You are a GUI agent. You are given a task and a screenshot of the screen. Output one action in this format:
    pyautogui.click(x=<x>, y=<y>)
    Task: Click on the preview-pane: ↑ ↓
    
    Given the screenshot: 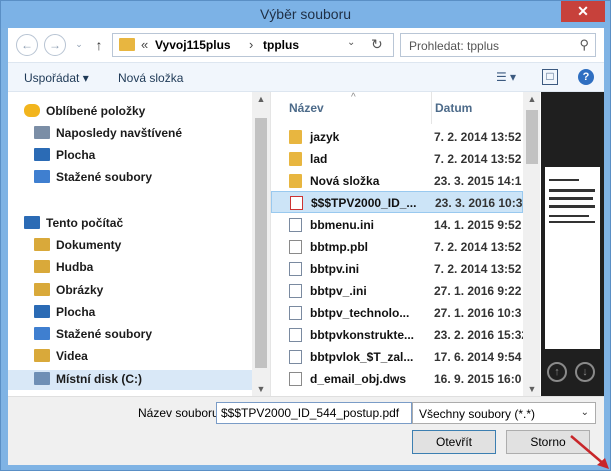 What is the action you would take?
    pyautogui.click(x=572, y=244)
    